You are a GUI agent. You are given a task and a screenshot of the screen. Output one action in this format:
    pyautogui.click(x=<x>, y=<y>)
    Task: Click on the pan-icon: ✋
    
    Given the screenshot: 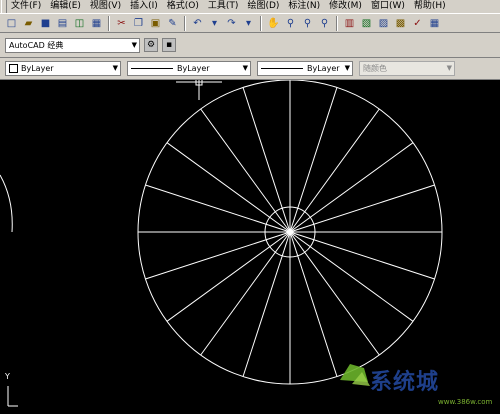 What is the action you would take?
    pyautogui.click(x=273, y=23)
    